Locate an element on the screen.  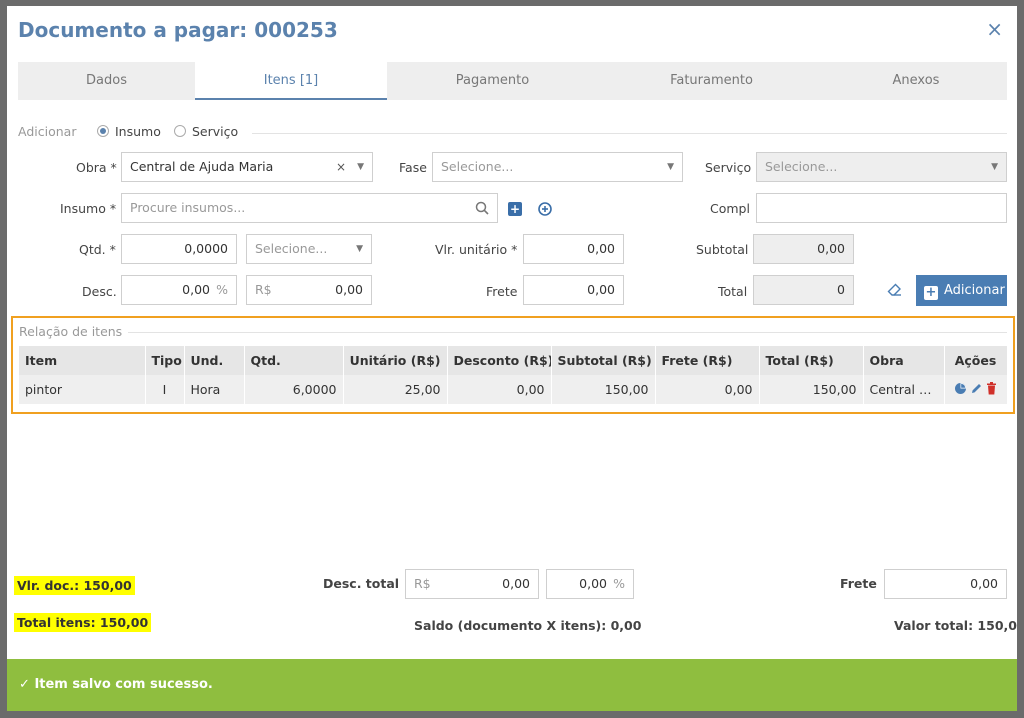
column-header: Ações is located at coordinates (976, 360).